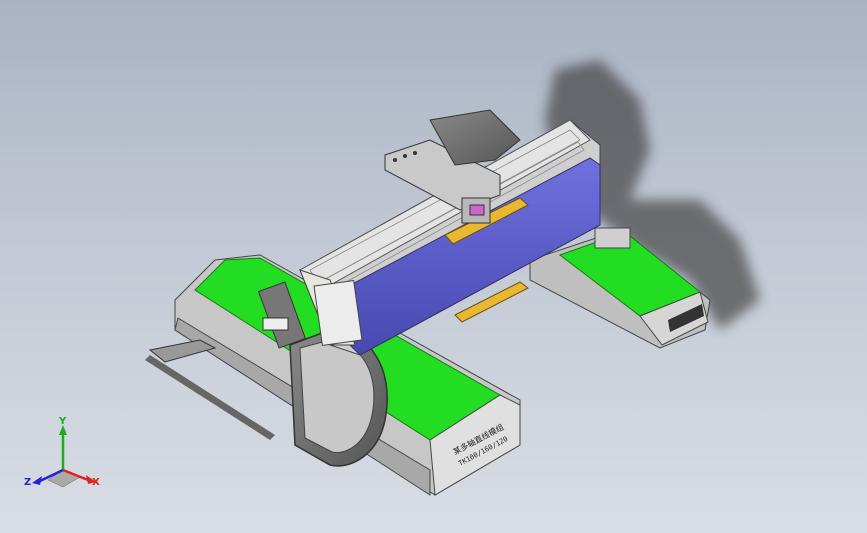 This screenshot has height=533, width=867. I want to click on z-axis-label: Z, so click(27, 482).